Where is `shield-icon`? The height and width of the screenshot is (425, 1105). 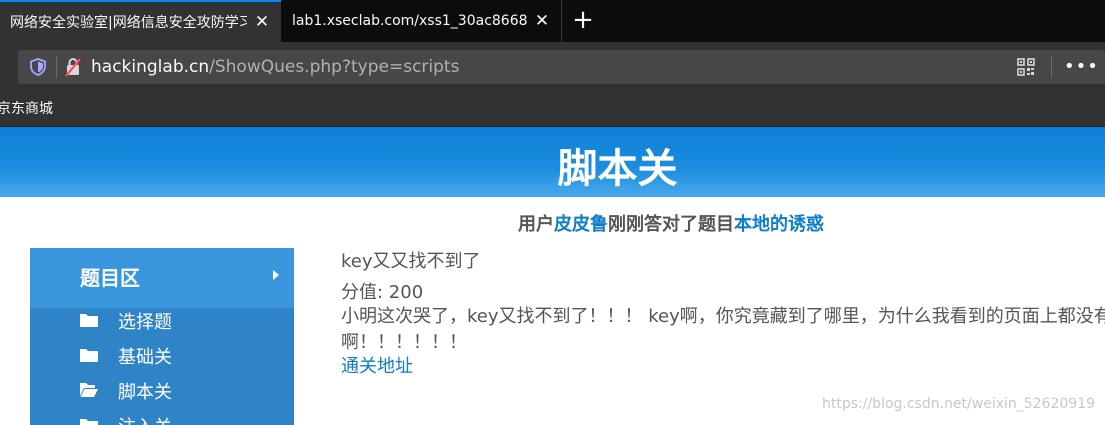
shield-icon is located at coordinates (38, 67).